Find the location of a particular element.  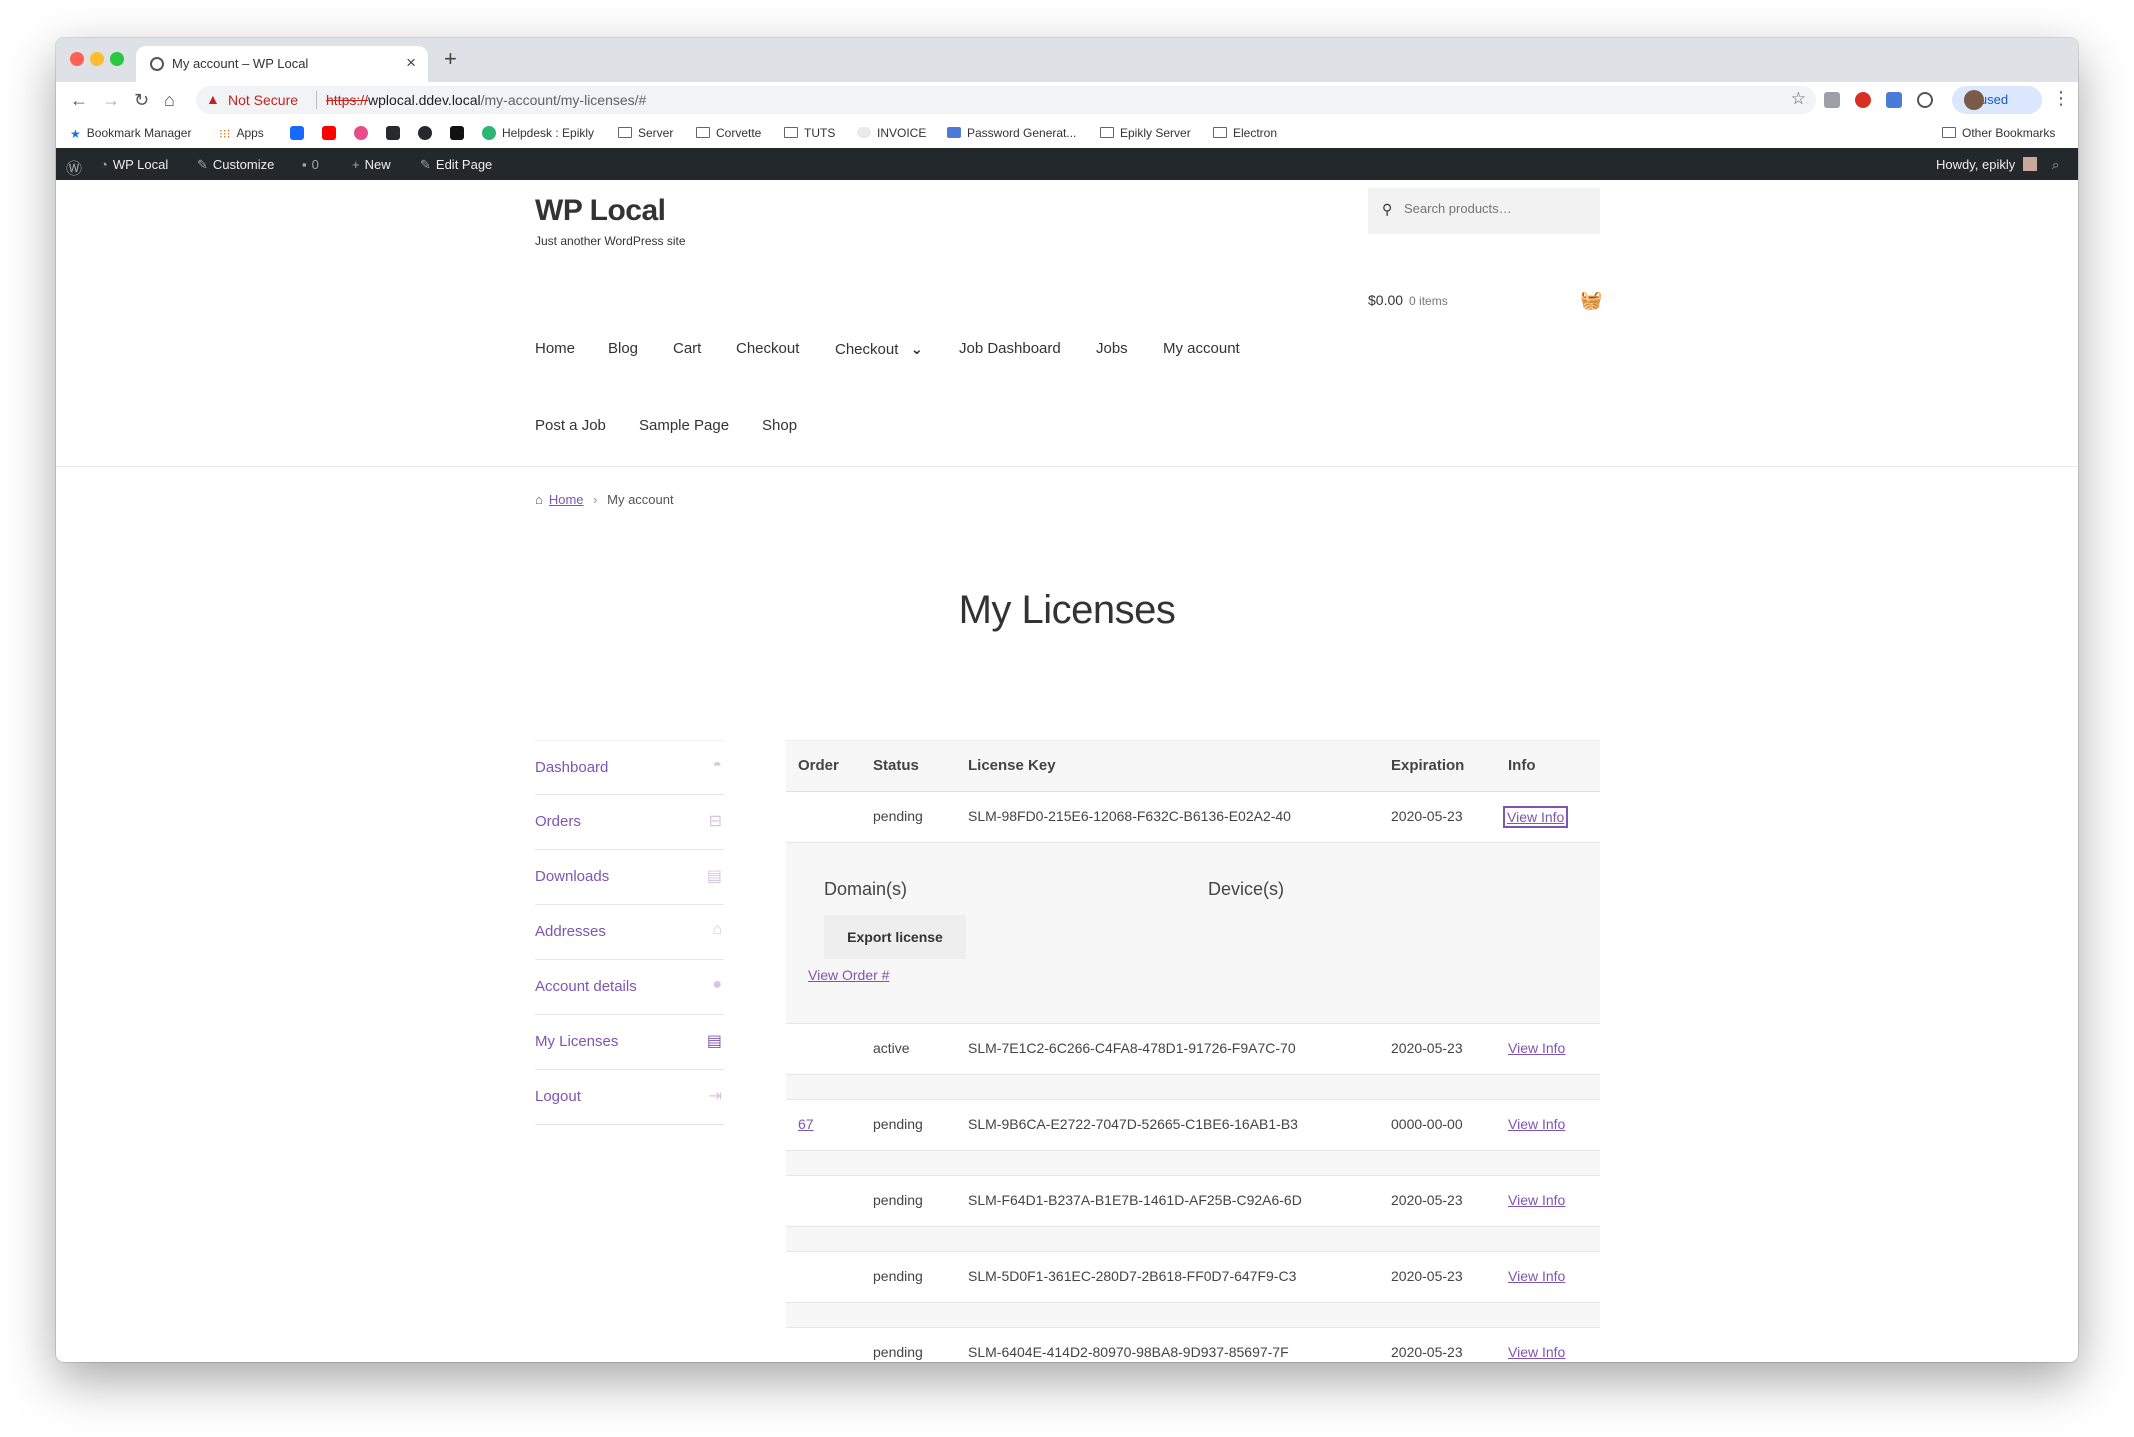

profile-button: Paused is located at coordinates (1997, 100).